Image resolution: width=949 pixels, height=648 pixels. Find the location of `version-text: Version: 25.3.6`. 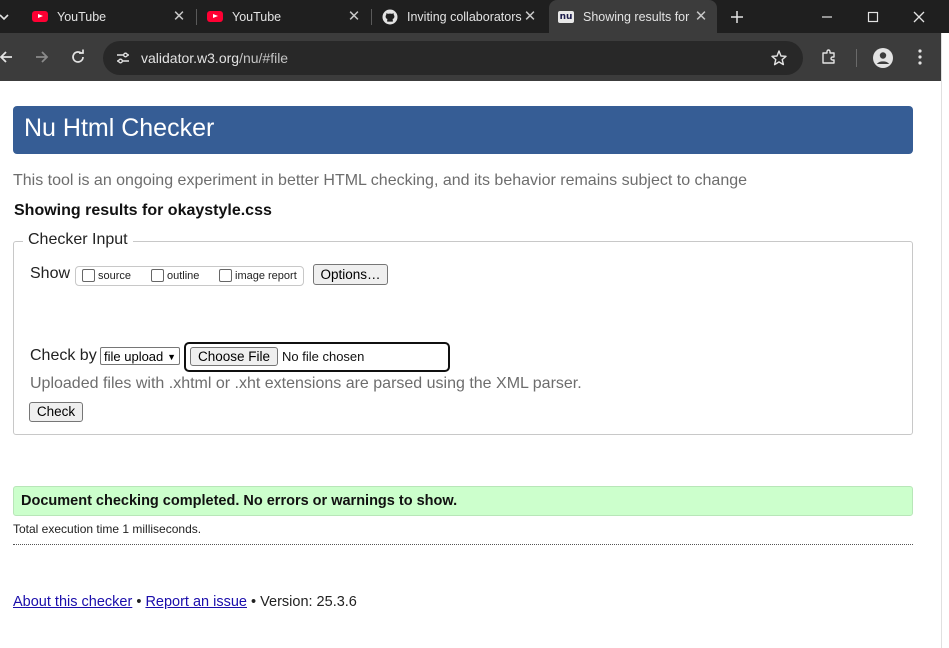

version-text: Version: 25.3.6 is located at coordinates (308, 602).